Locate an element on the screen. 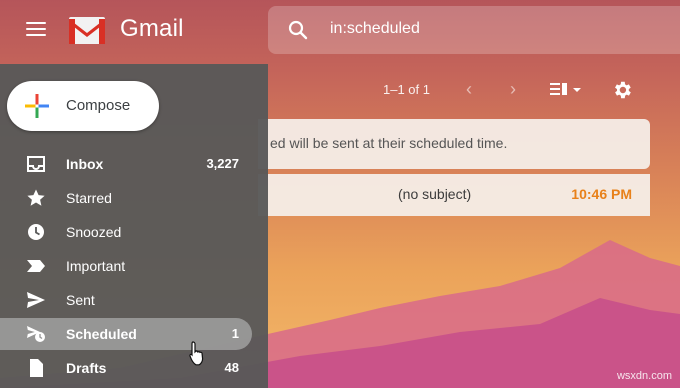 The image size is (680, 388). plus-icon is located at coordinates (37, 106).